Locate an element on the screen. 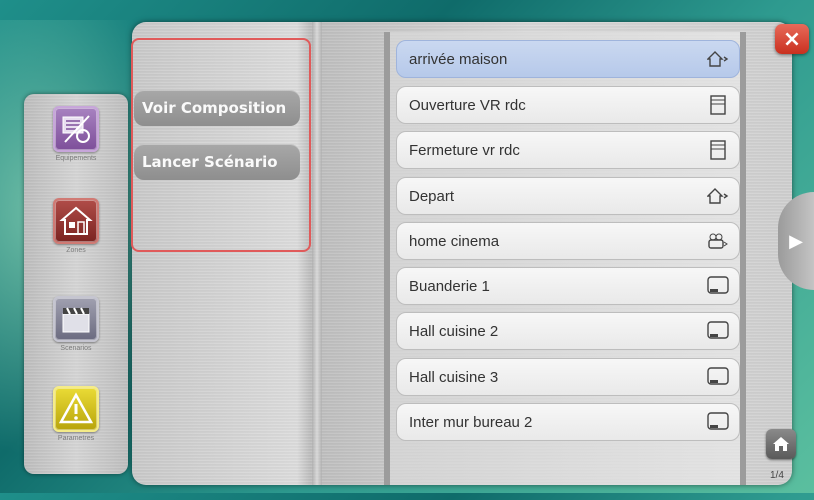 This screenshot has height=500, width=814. dock-label: Equipements is located at coordinates (76, 158).